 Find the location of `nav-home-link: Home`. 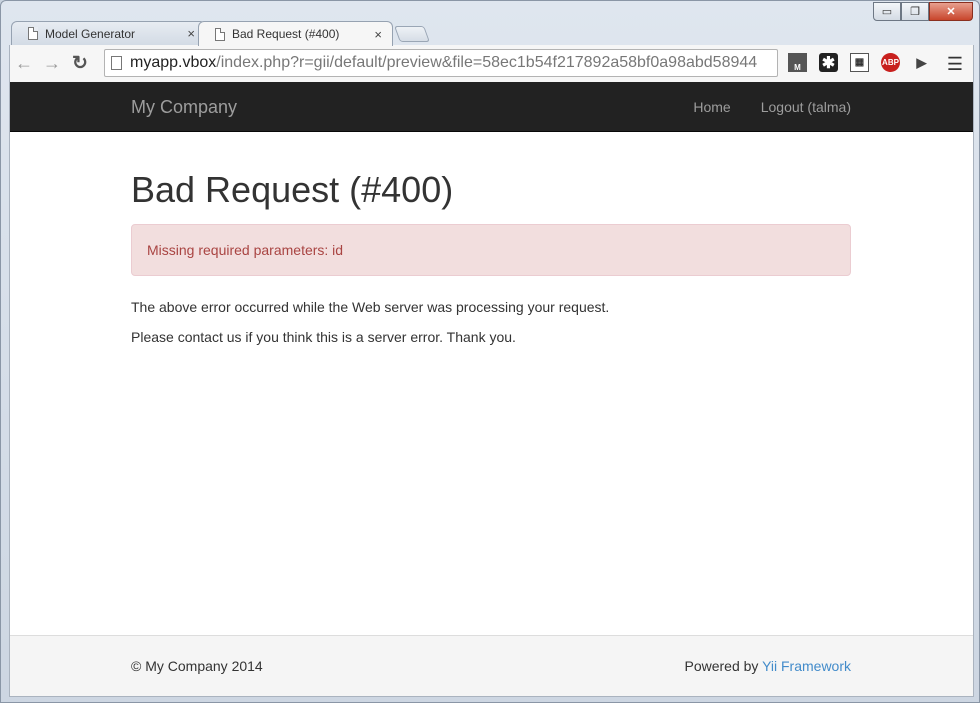

nav-home-link: Home is located at coordinates (711, 107).